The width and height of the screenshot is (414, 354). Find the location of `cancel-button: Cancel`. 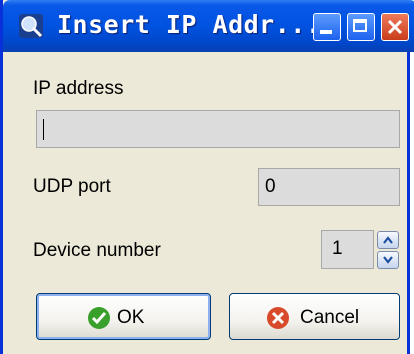

cancel-button: Cancel is located at coordinates (314, 316).